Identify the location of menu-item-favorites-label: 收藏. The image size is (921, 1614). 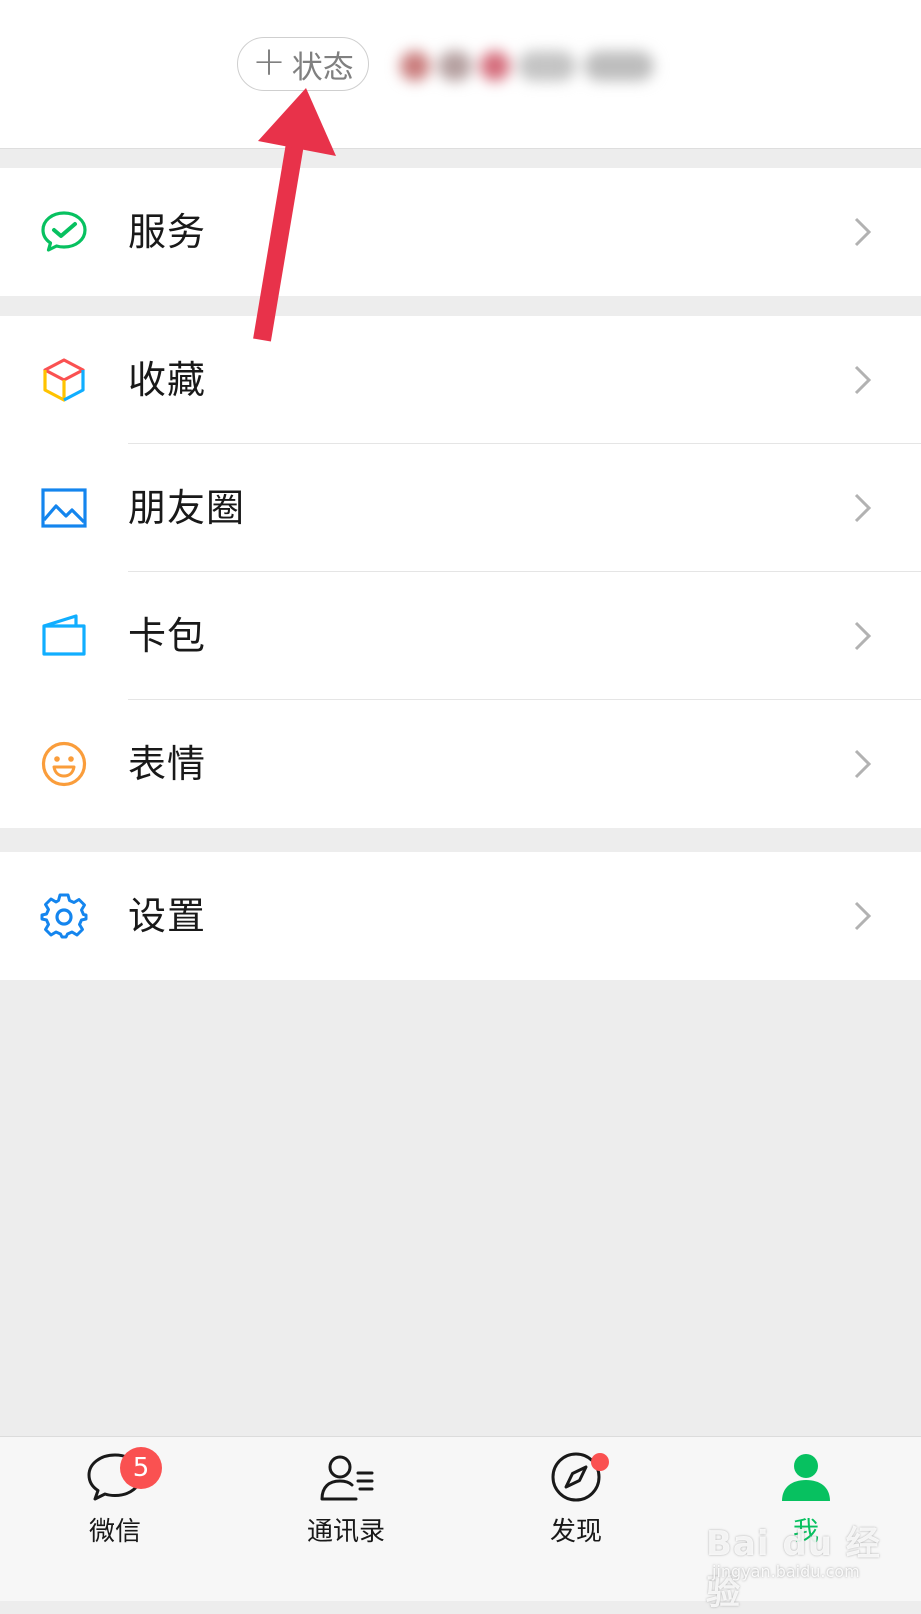
(167, 380).